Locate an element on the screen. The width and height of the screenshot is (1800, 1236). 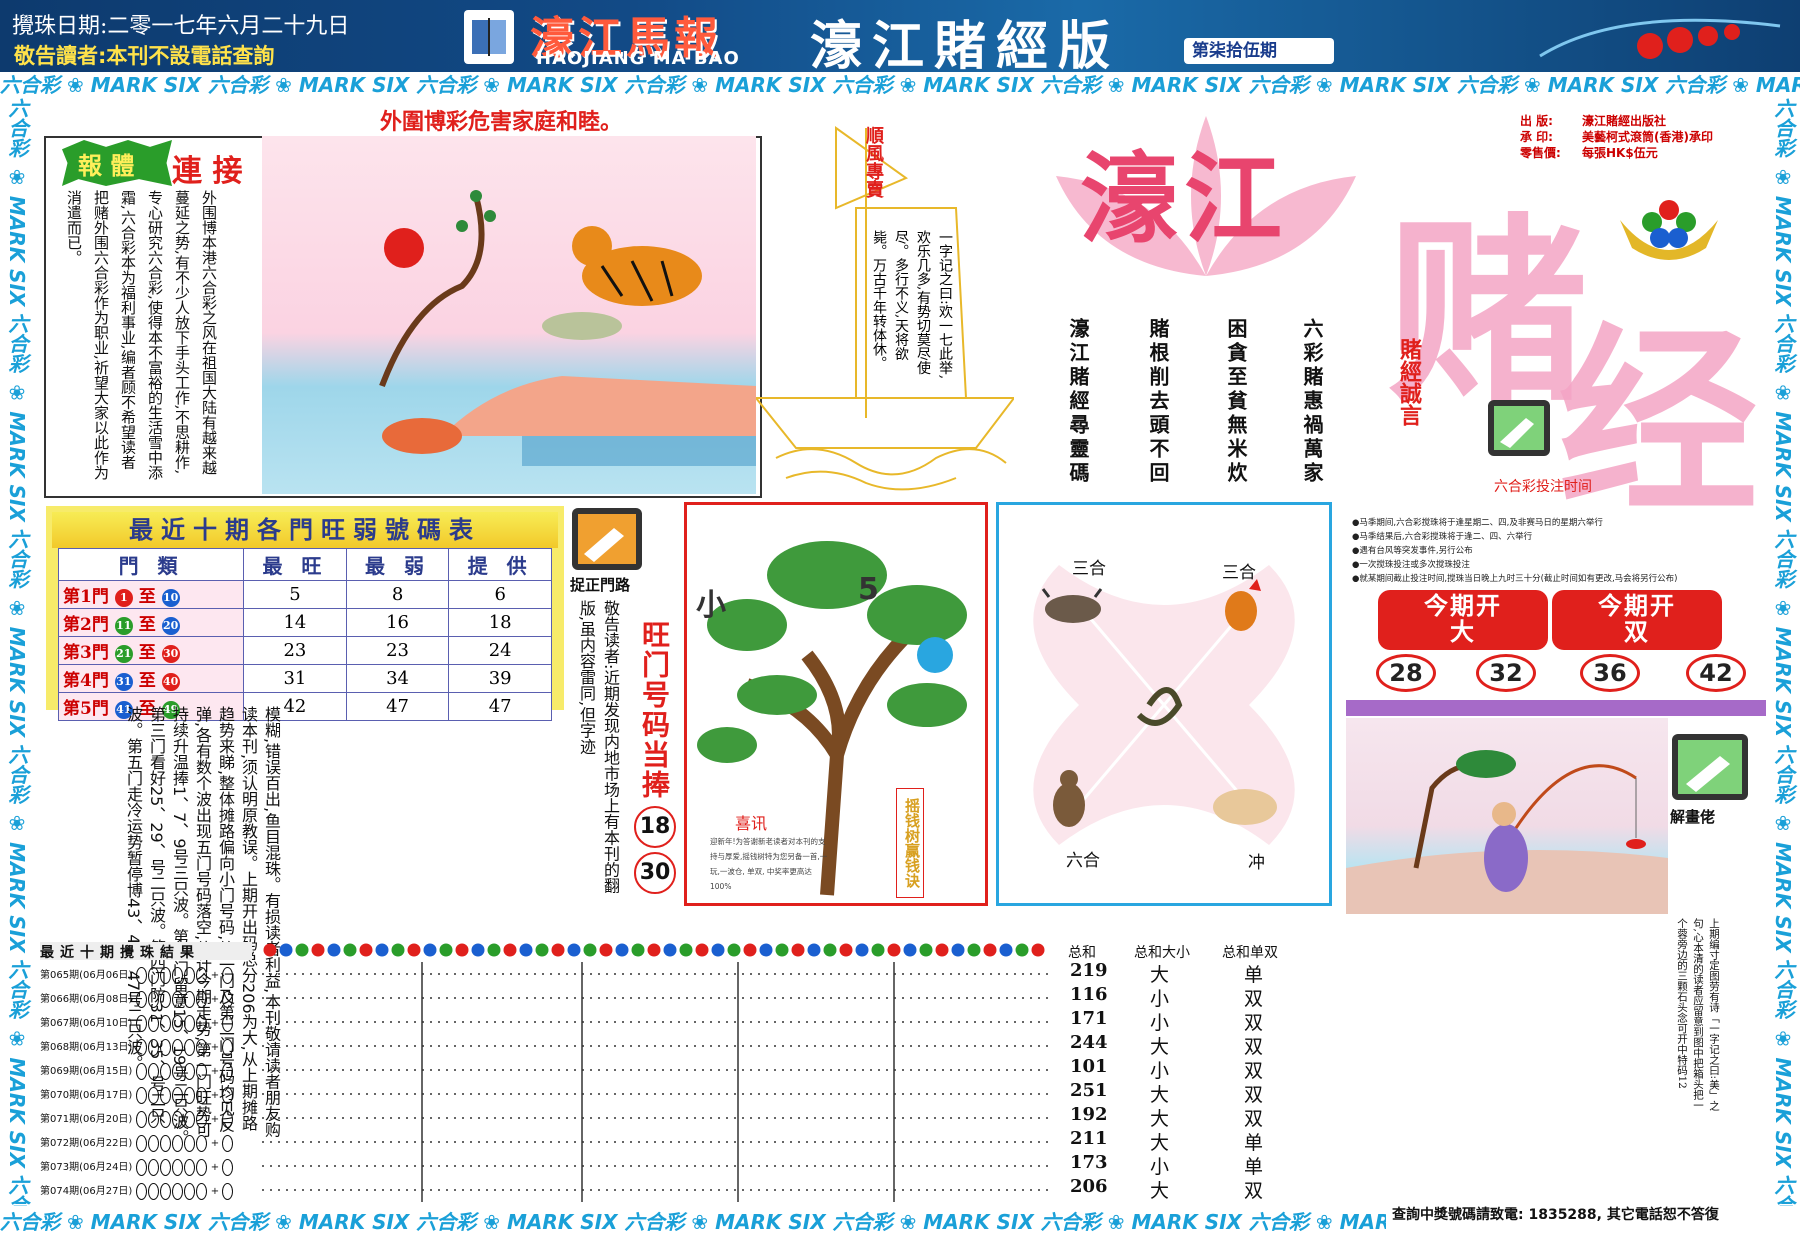
zodiac-label-bottom-right: 冲 is located at coordinates (1256, 863).